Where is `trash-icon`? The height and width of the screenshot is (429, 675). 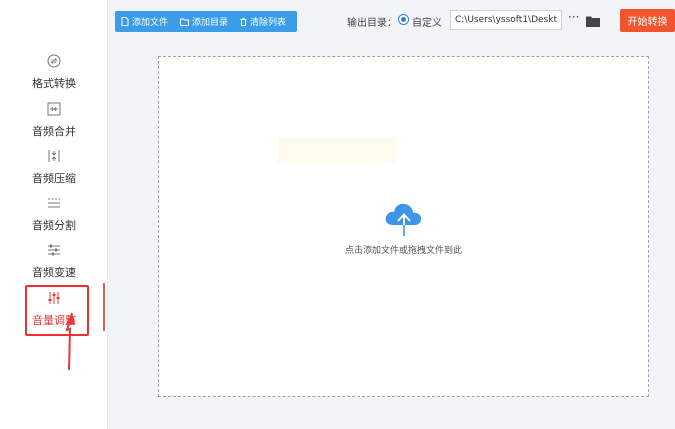 trash-icon is located at coordinates (243, 21).